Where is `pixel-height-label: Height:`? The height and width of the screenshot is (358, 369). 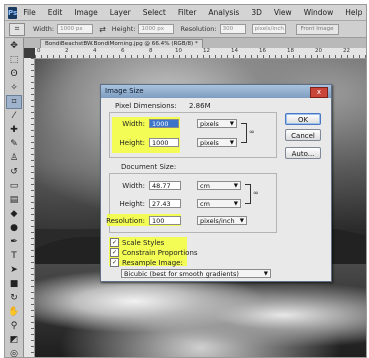 pixel-height-label: Height: is located at coordinates (132, 143).